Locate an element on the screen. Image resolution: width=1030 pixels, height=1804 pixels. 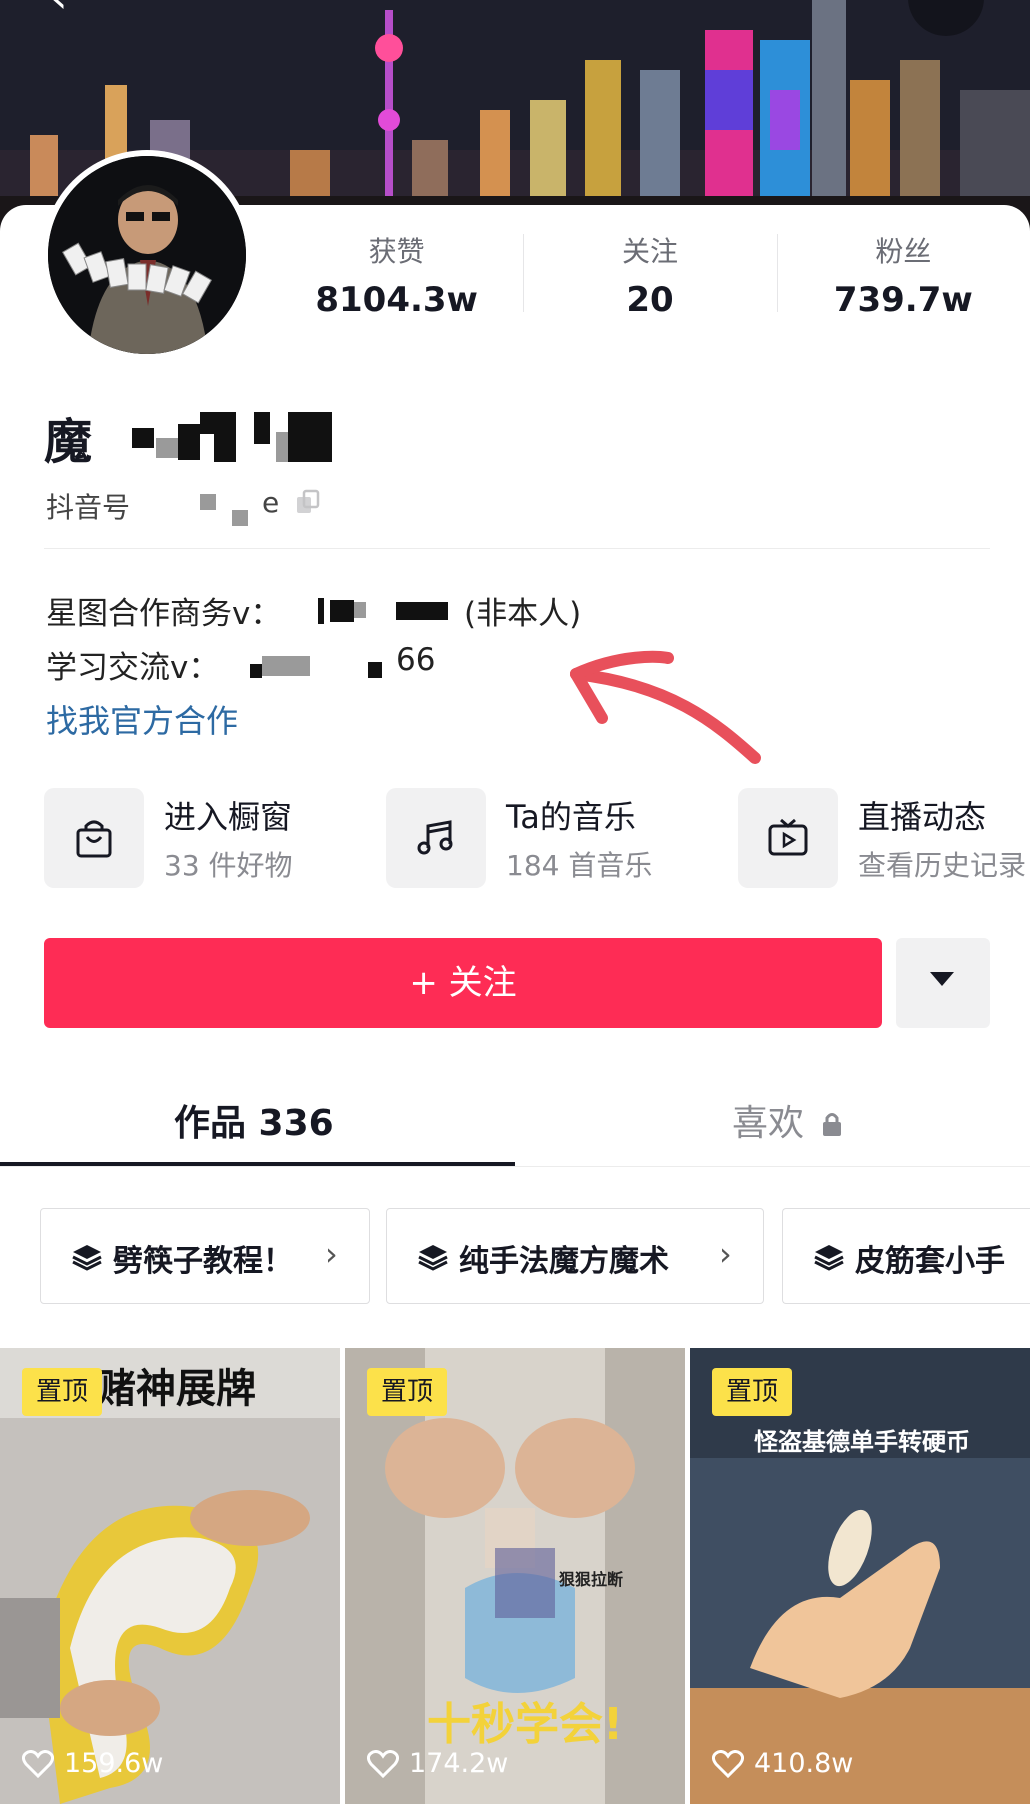
more-dropdown-button is located at coordinates (943, 983).